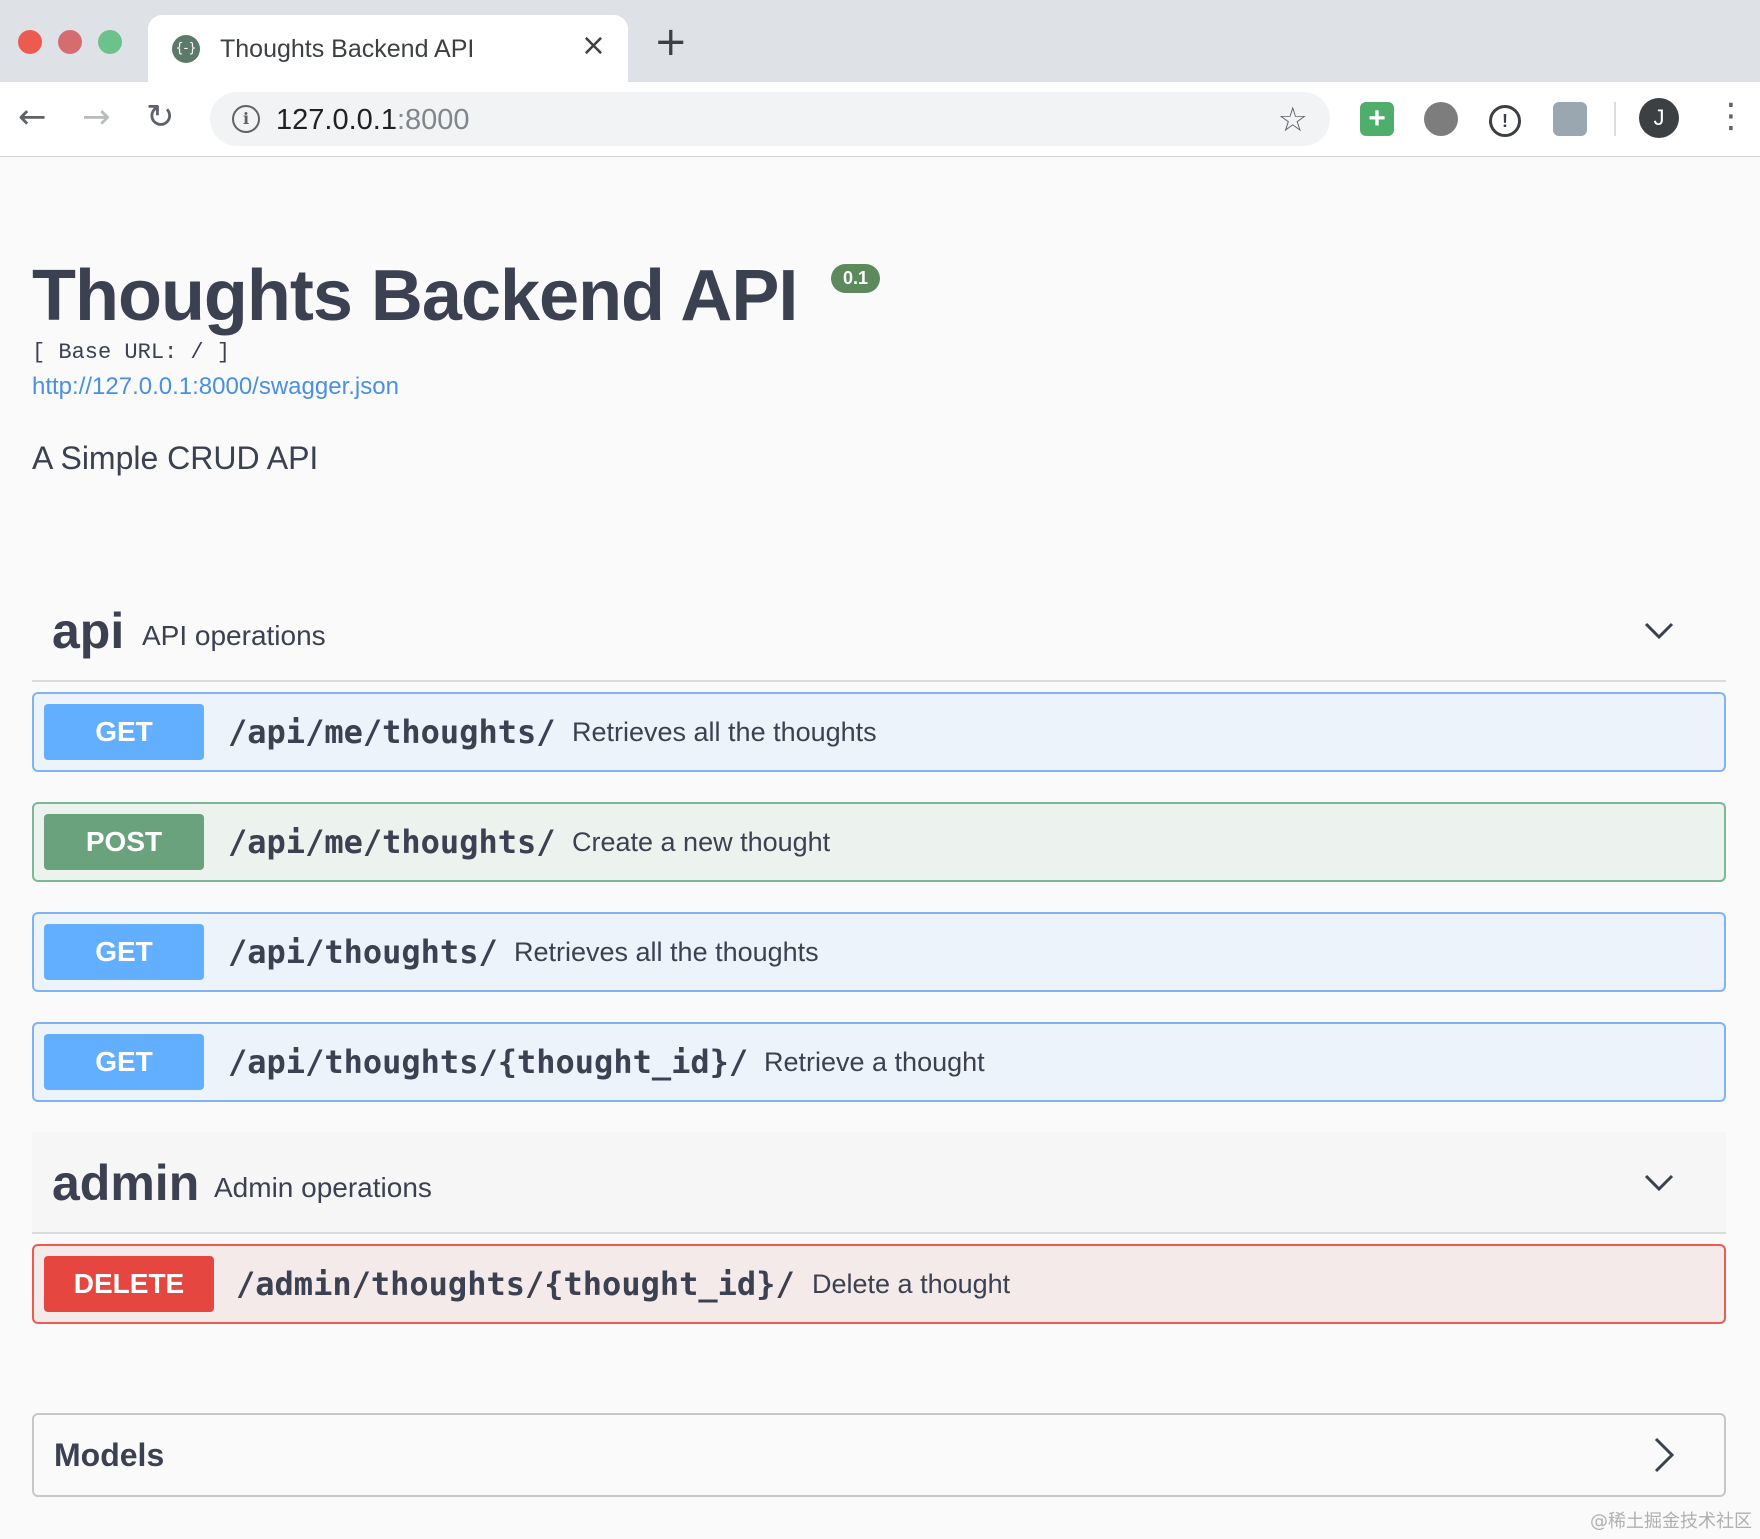 This screenshot has height=1539, width=1760. Describe the element at coordinates (347, 49) in the screenshot. I see `tab-title: Thoughts Backend API` at that location.